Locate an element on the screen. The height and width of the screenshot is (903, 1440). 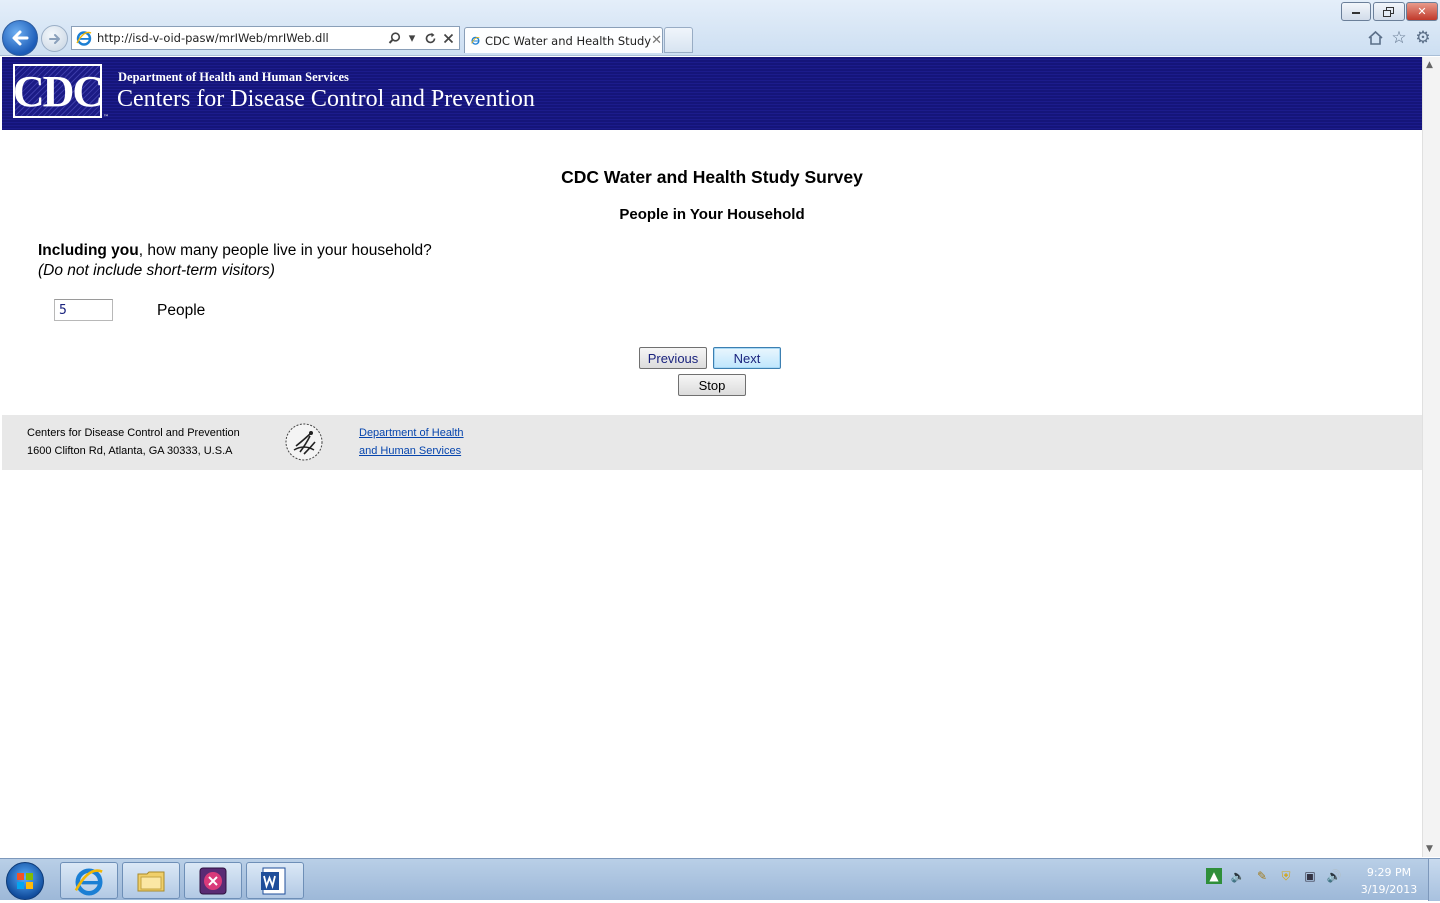
forward-button is located at coordinates (54, 38).